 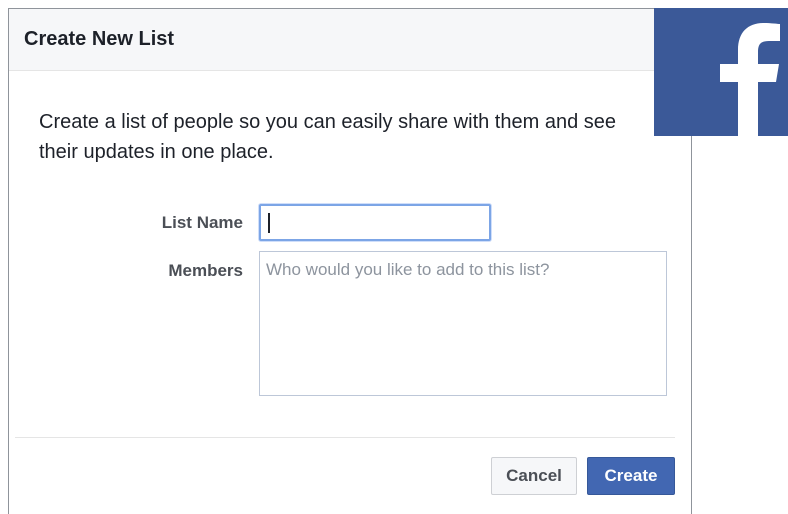 What do you see at coordinates (99, 39) in the screenshot?
I see `dialog-title: Create New List` at bounding box center [99, 39].